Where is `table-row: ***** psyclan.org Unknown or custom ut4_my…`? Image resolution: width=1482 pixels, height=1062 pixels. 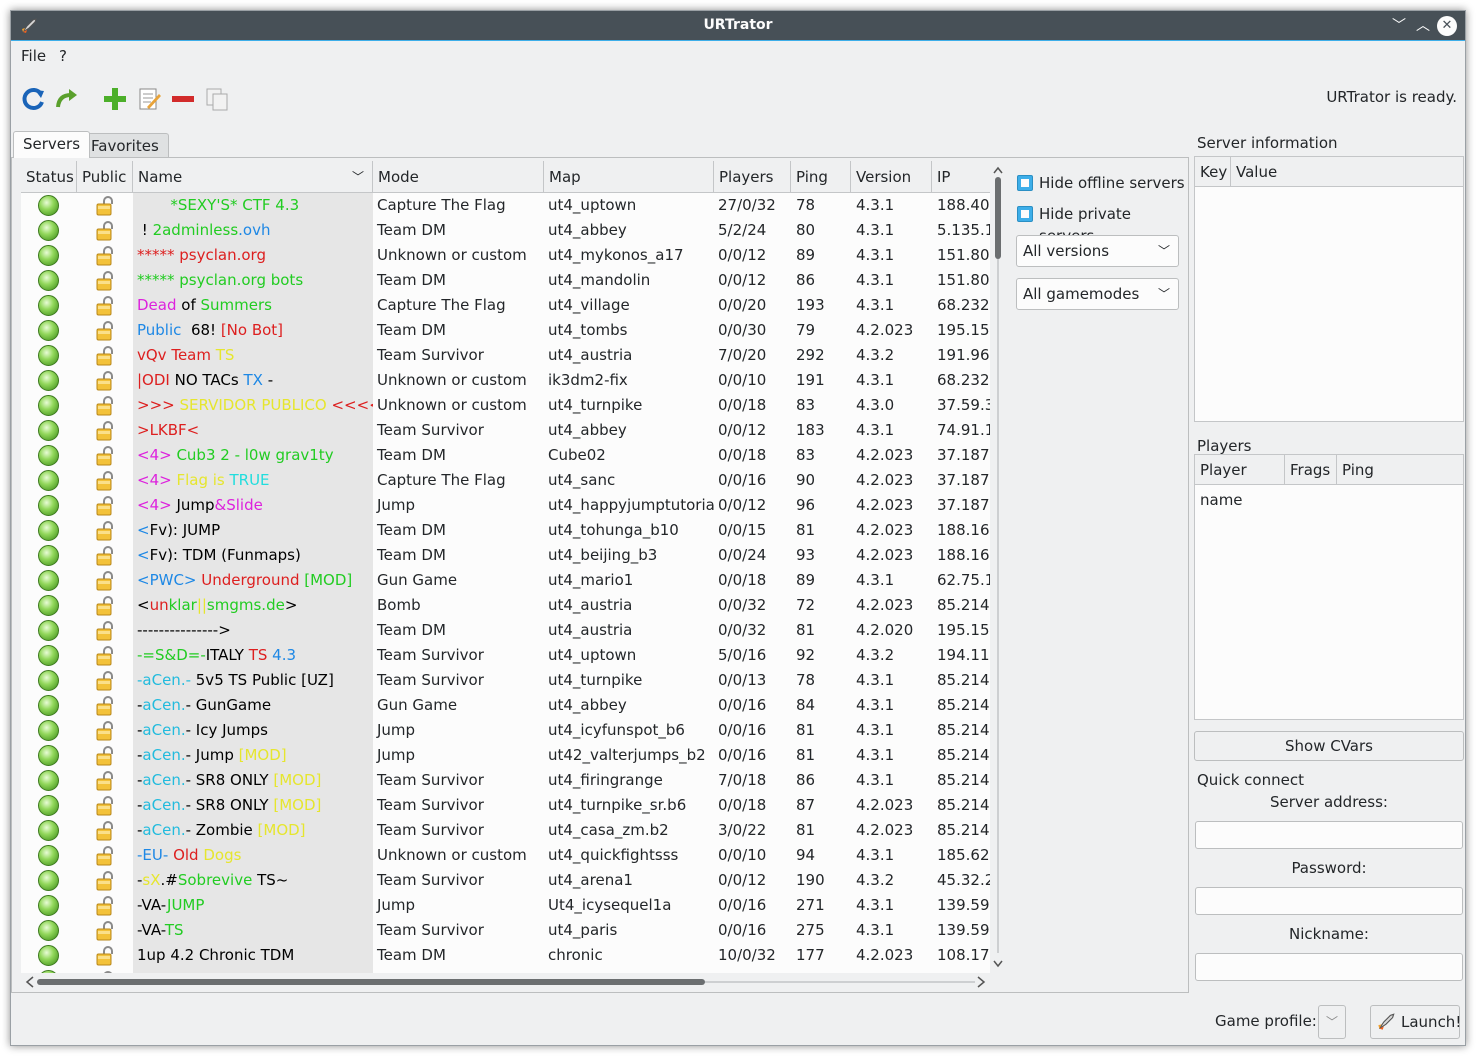
table-row: ***** psyclan.org Unknown or custom ut4_my… is located at coordinates (505, 255).